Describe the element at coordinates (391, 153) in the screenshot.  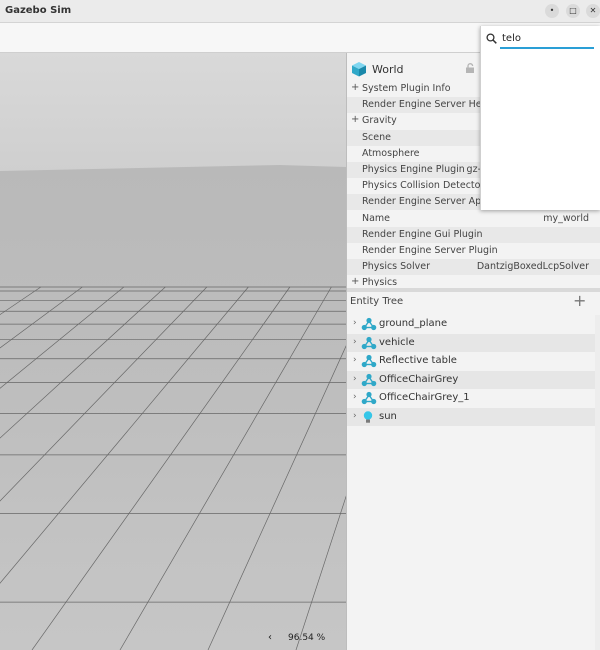
I see `property-label: Atmosphere` at that location.